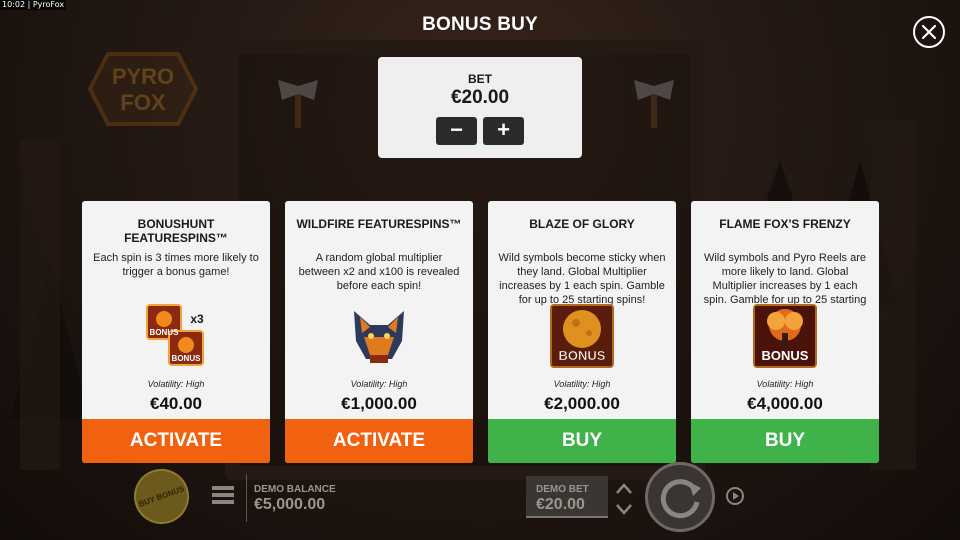  What do you see at coordinates (176, 231) in the screenshot?
I see `card-title: BONUSHUNT FEATURESPINS™` at bounding box center [176, 231].